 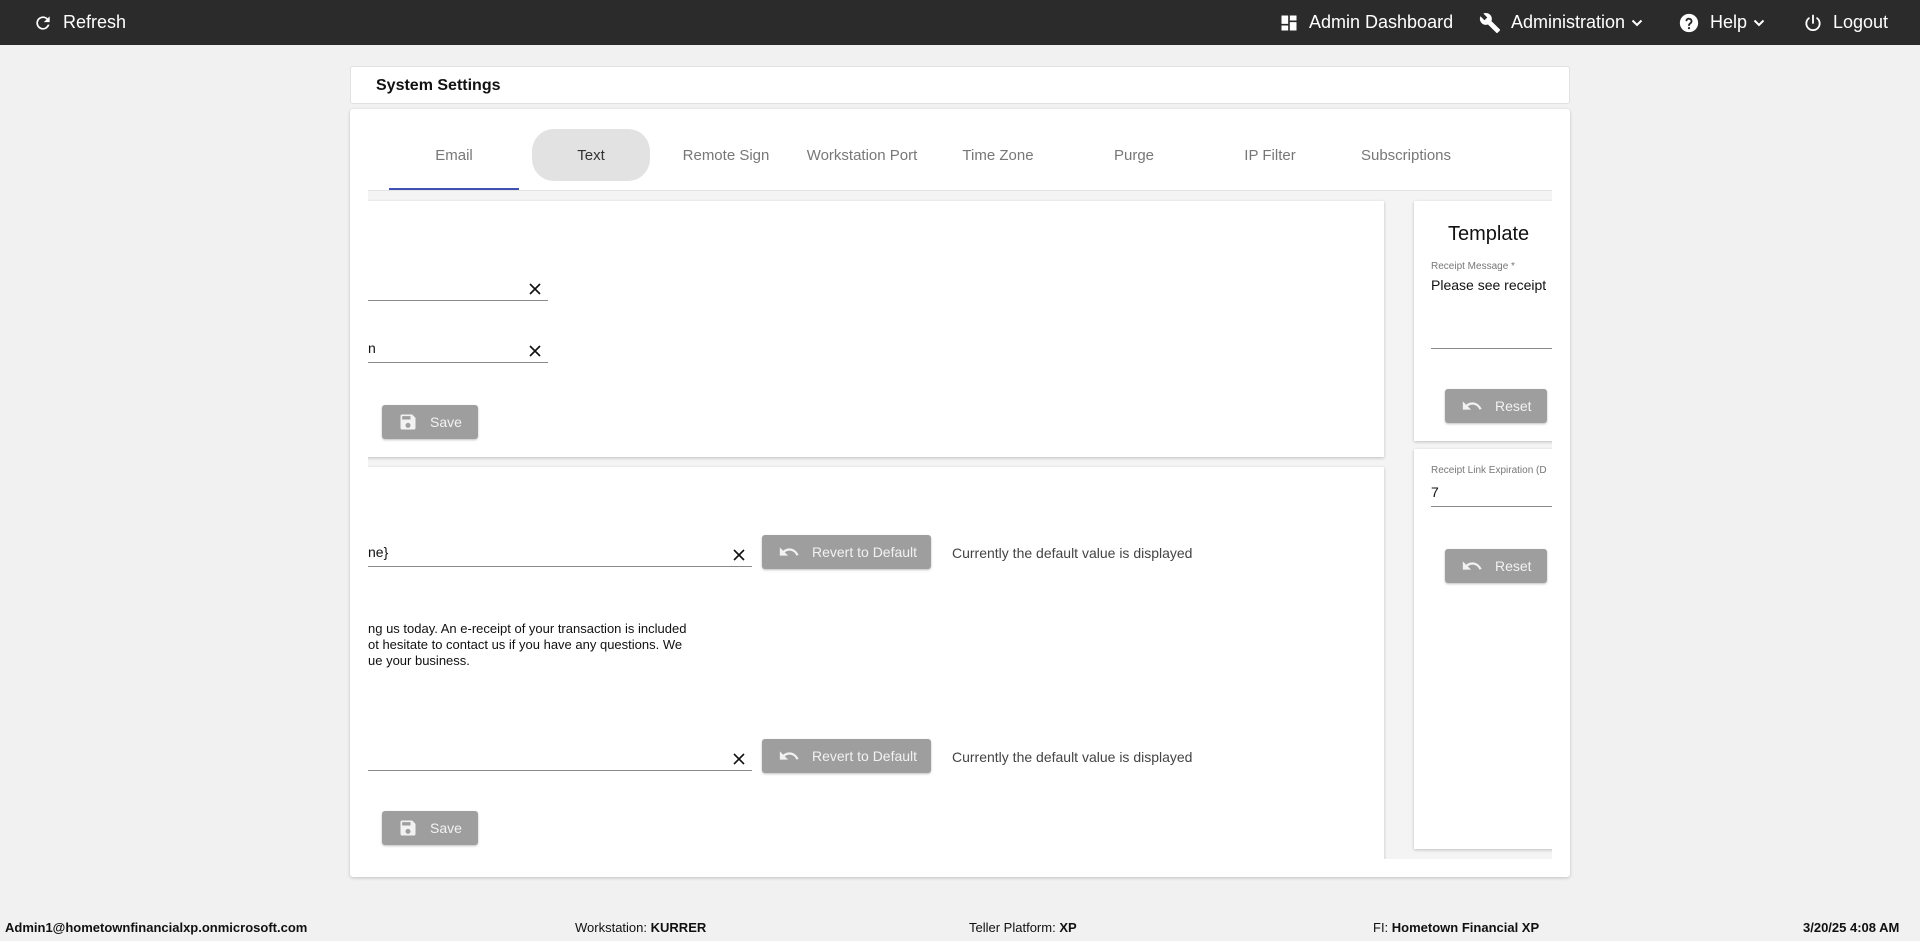 What do you see at coordinates (591, 155) in the screenshot?
I see `tab-text: Text` at bounding box center [591, 155].